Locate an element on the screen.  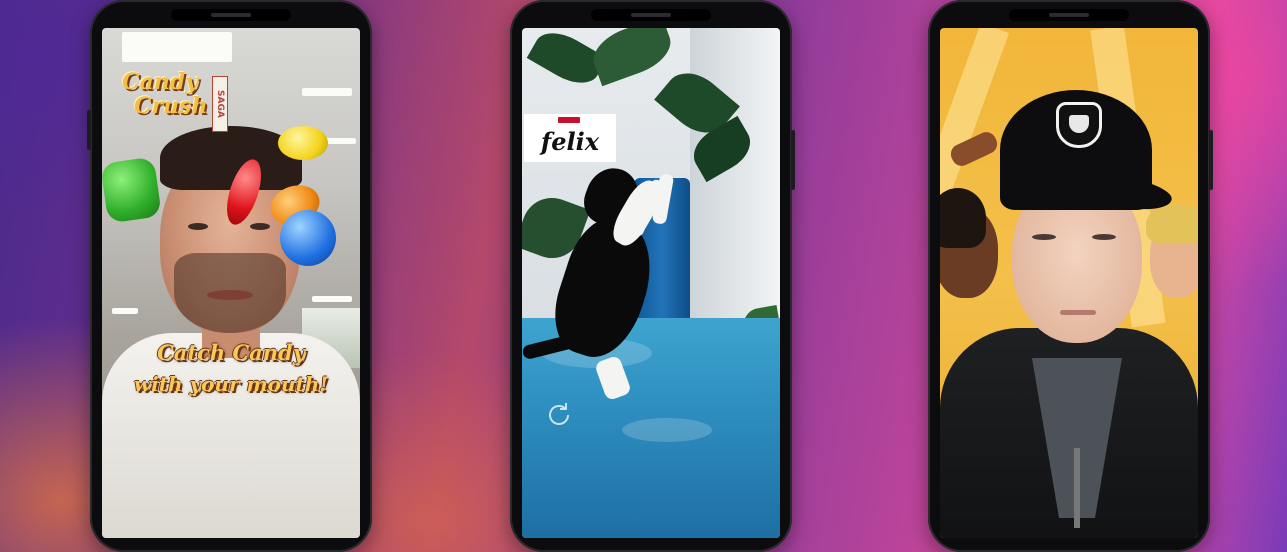
caption-line-1: Catch Candy is located at coordinates (231, 352).